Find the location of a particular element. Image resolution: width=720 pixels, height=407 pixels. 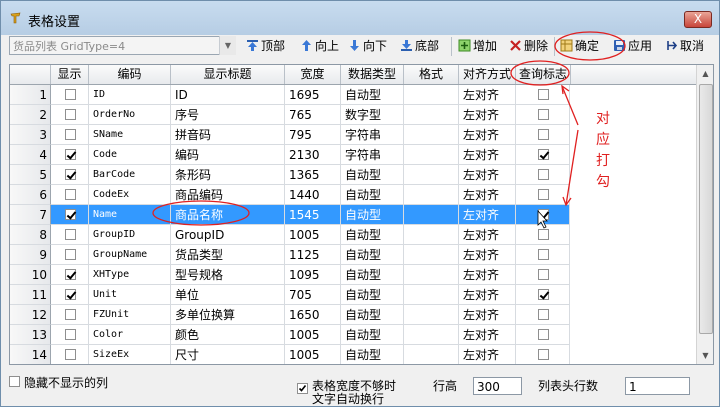

field-width: 2130 is located at coordinates (313, 155).